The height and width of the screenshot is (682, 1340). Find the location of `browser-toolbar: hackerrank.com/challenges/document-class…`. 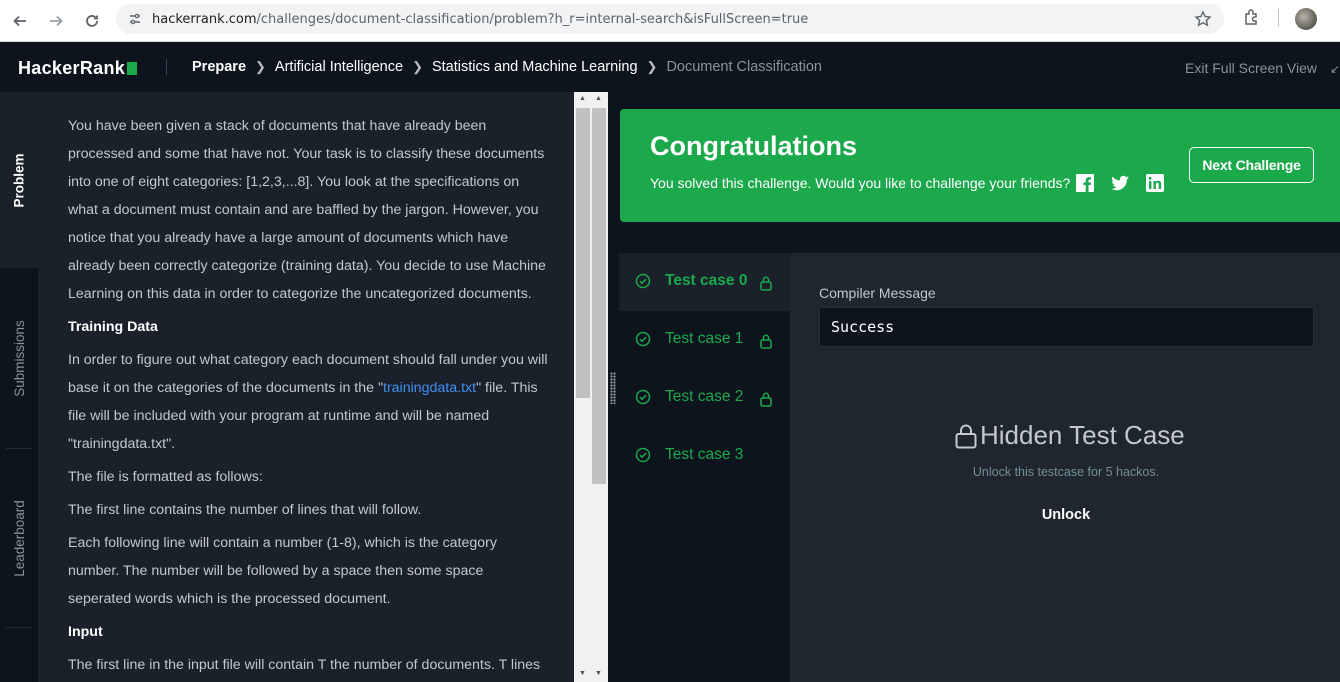

browser-toolbar: hackerrank.com/challenges/document-class… is located at coordinates (670, 21).